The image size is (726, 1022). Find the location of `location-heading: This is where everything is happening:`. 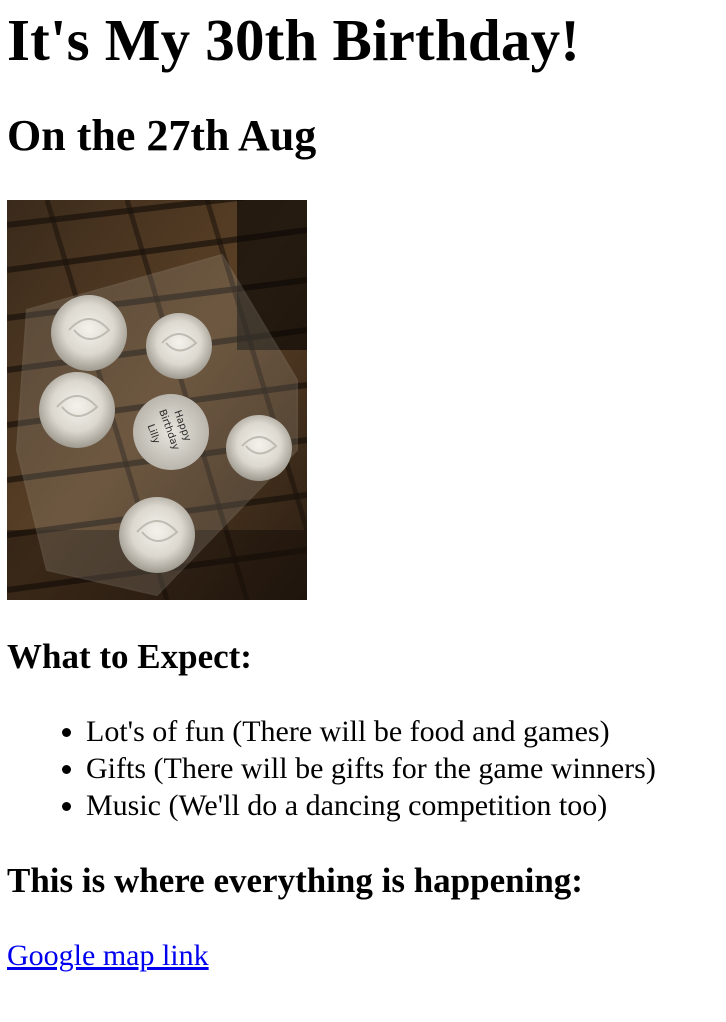

location-heading: This is where everything is happening: is located at coordinates (295, 880).